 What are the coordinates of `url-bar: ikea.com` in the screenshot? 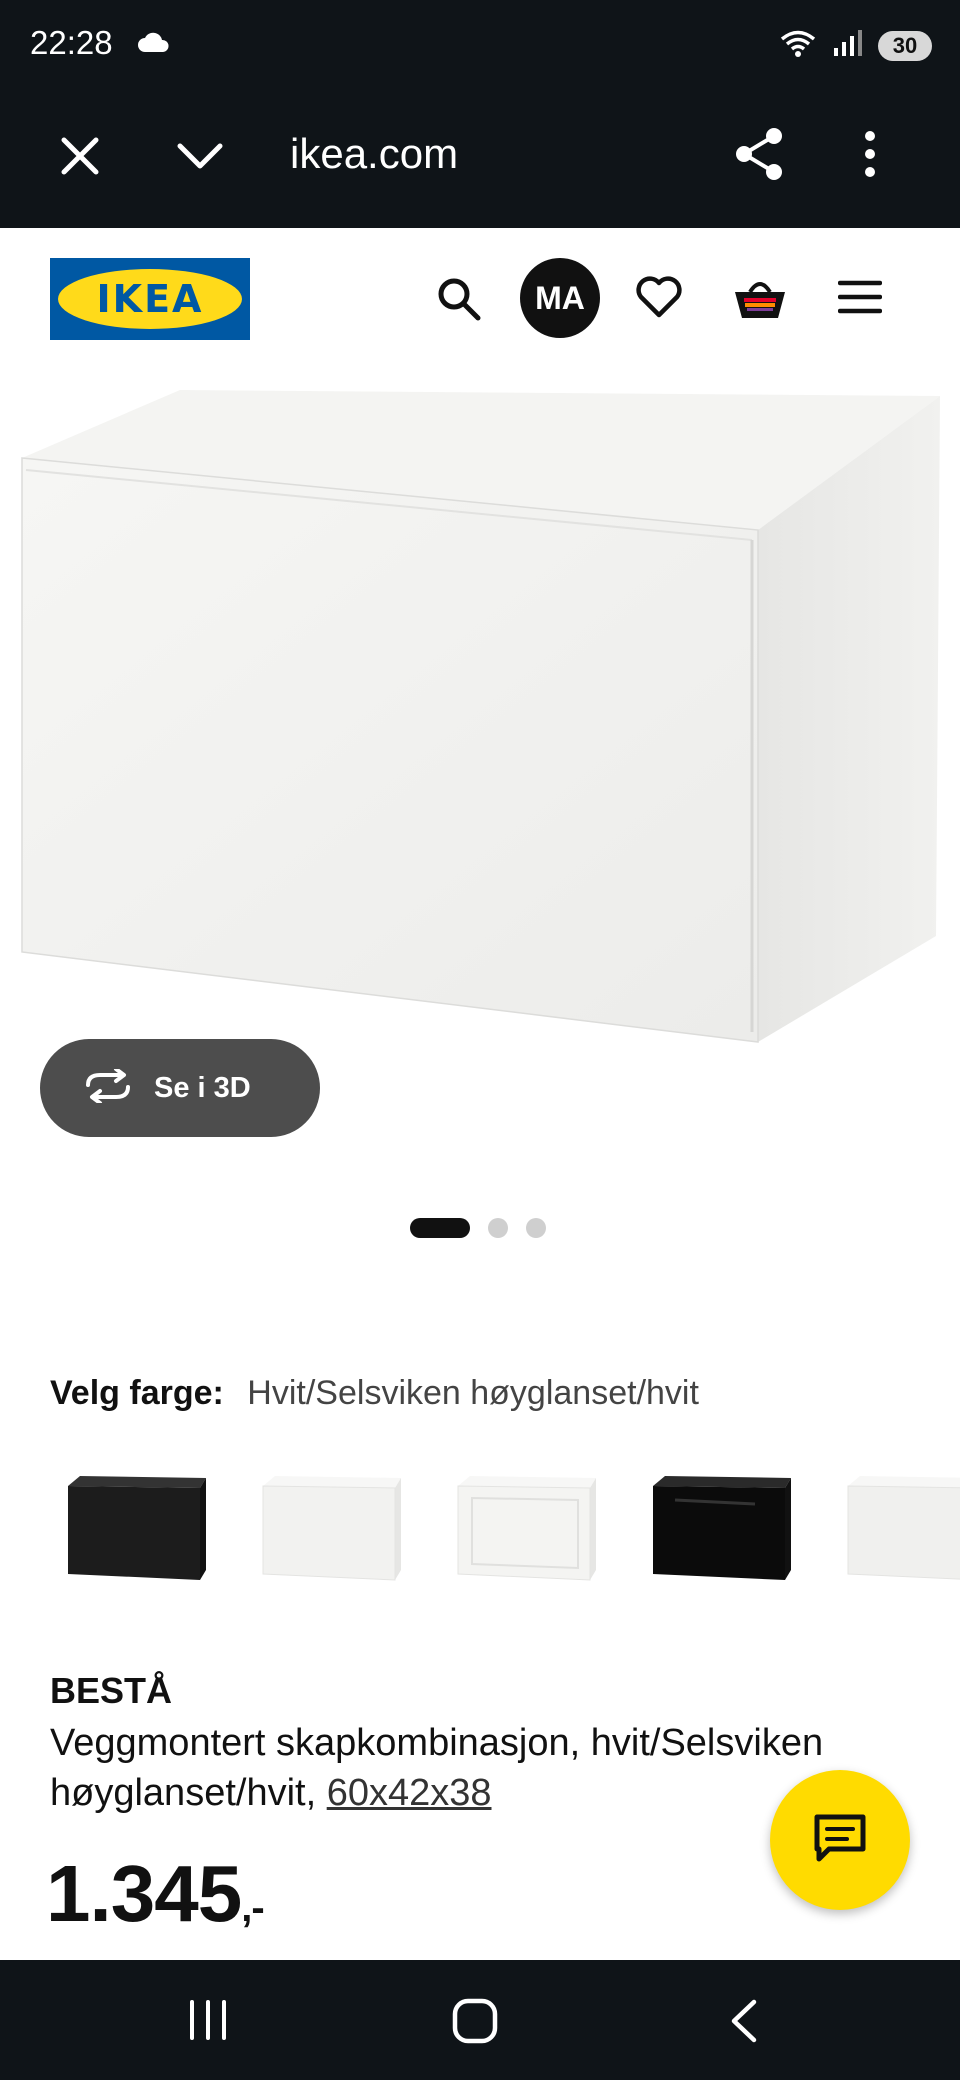 It's located at (374, 154).